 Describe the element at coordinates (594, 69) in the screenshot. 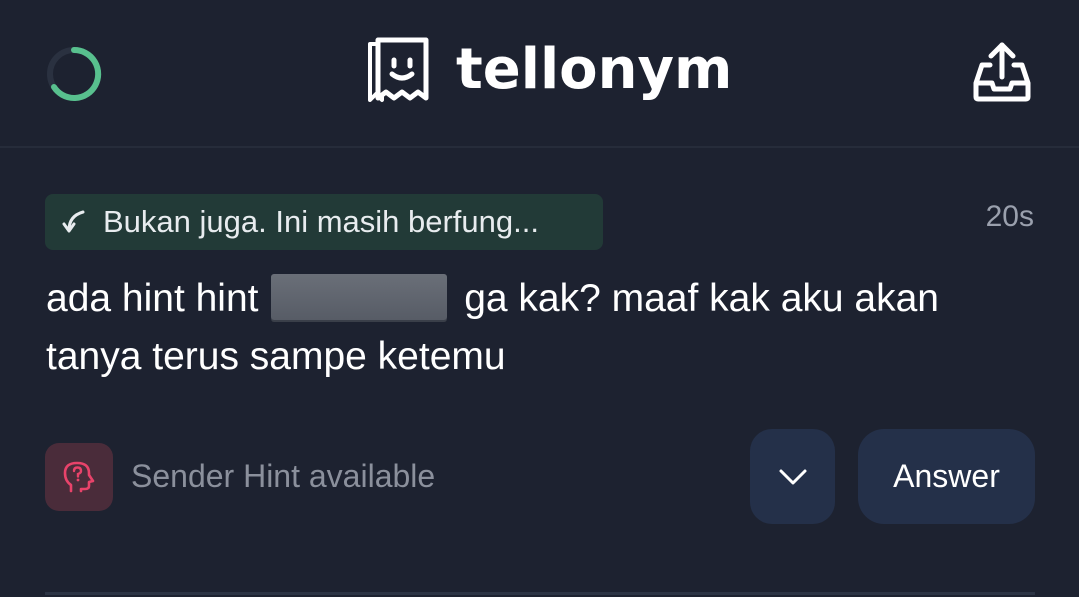

I see `brand-name: tellonym` at that location.